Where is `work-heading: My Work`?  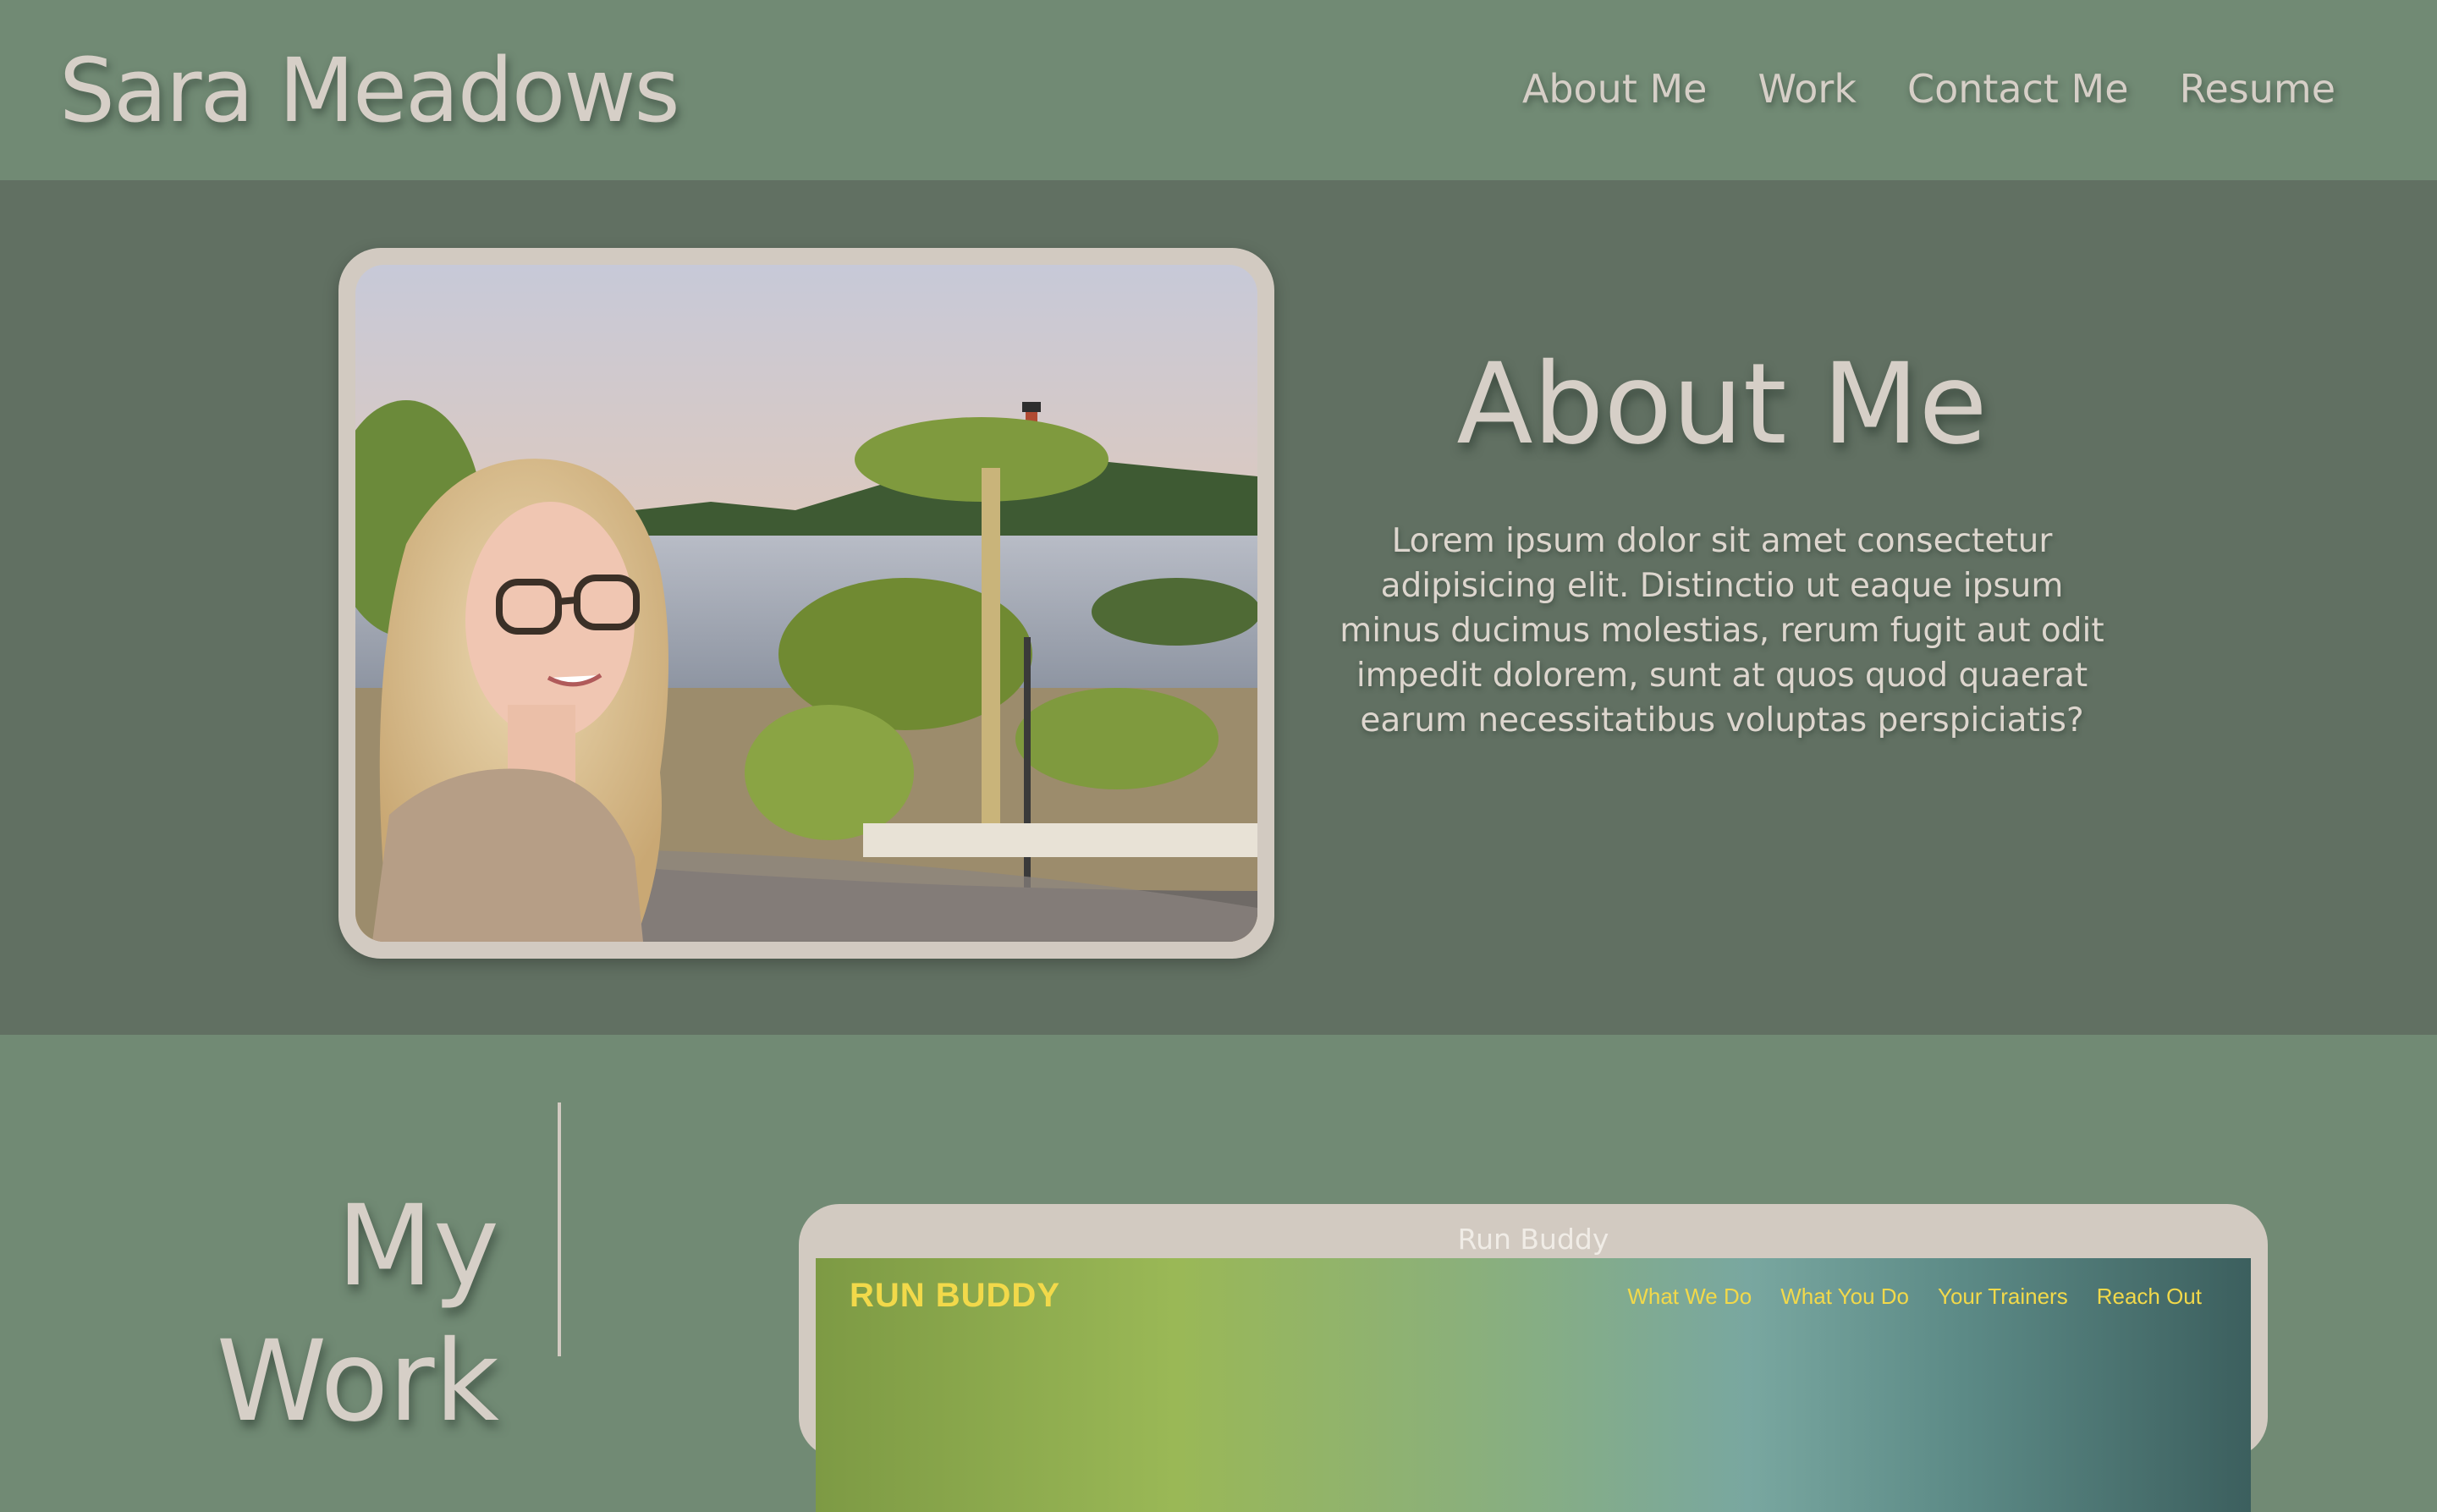 work-heading: My Work is located at coordinates (358, 1314).